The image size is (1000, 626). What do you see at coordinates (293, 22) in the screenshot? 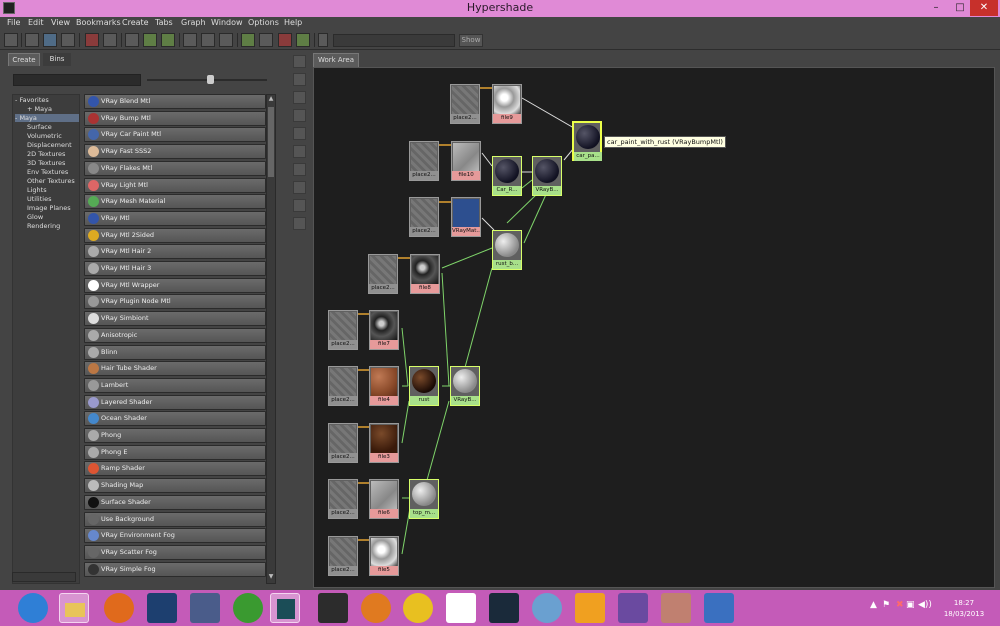
I see `menu-help: Help` at bounding box center [293, 22].